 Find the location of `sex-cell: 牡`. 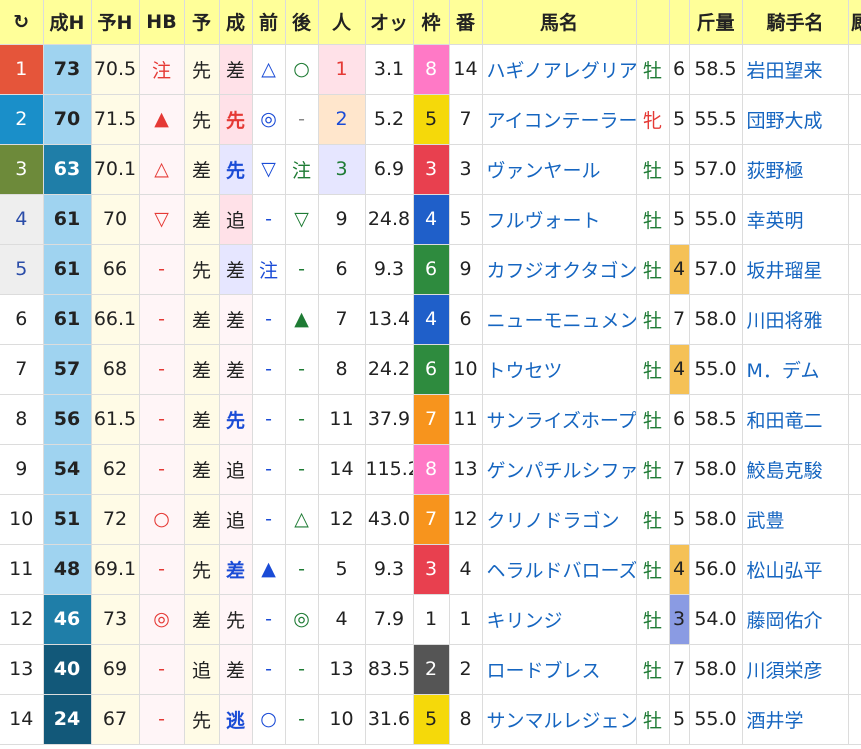

sex-cell: 牡 is located at coordinates (653, 669).